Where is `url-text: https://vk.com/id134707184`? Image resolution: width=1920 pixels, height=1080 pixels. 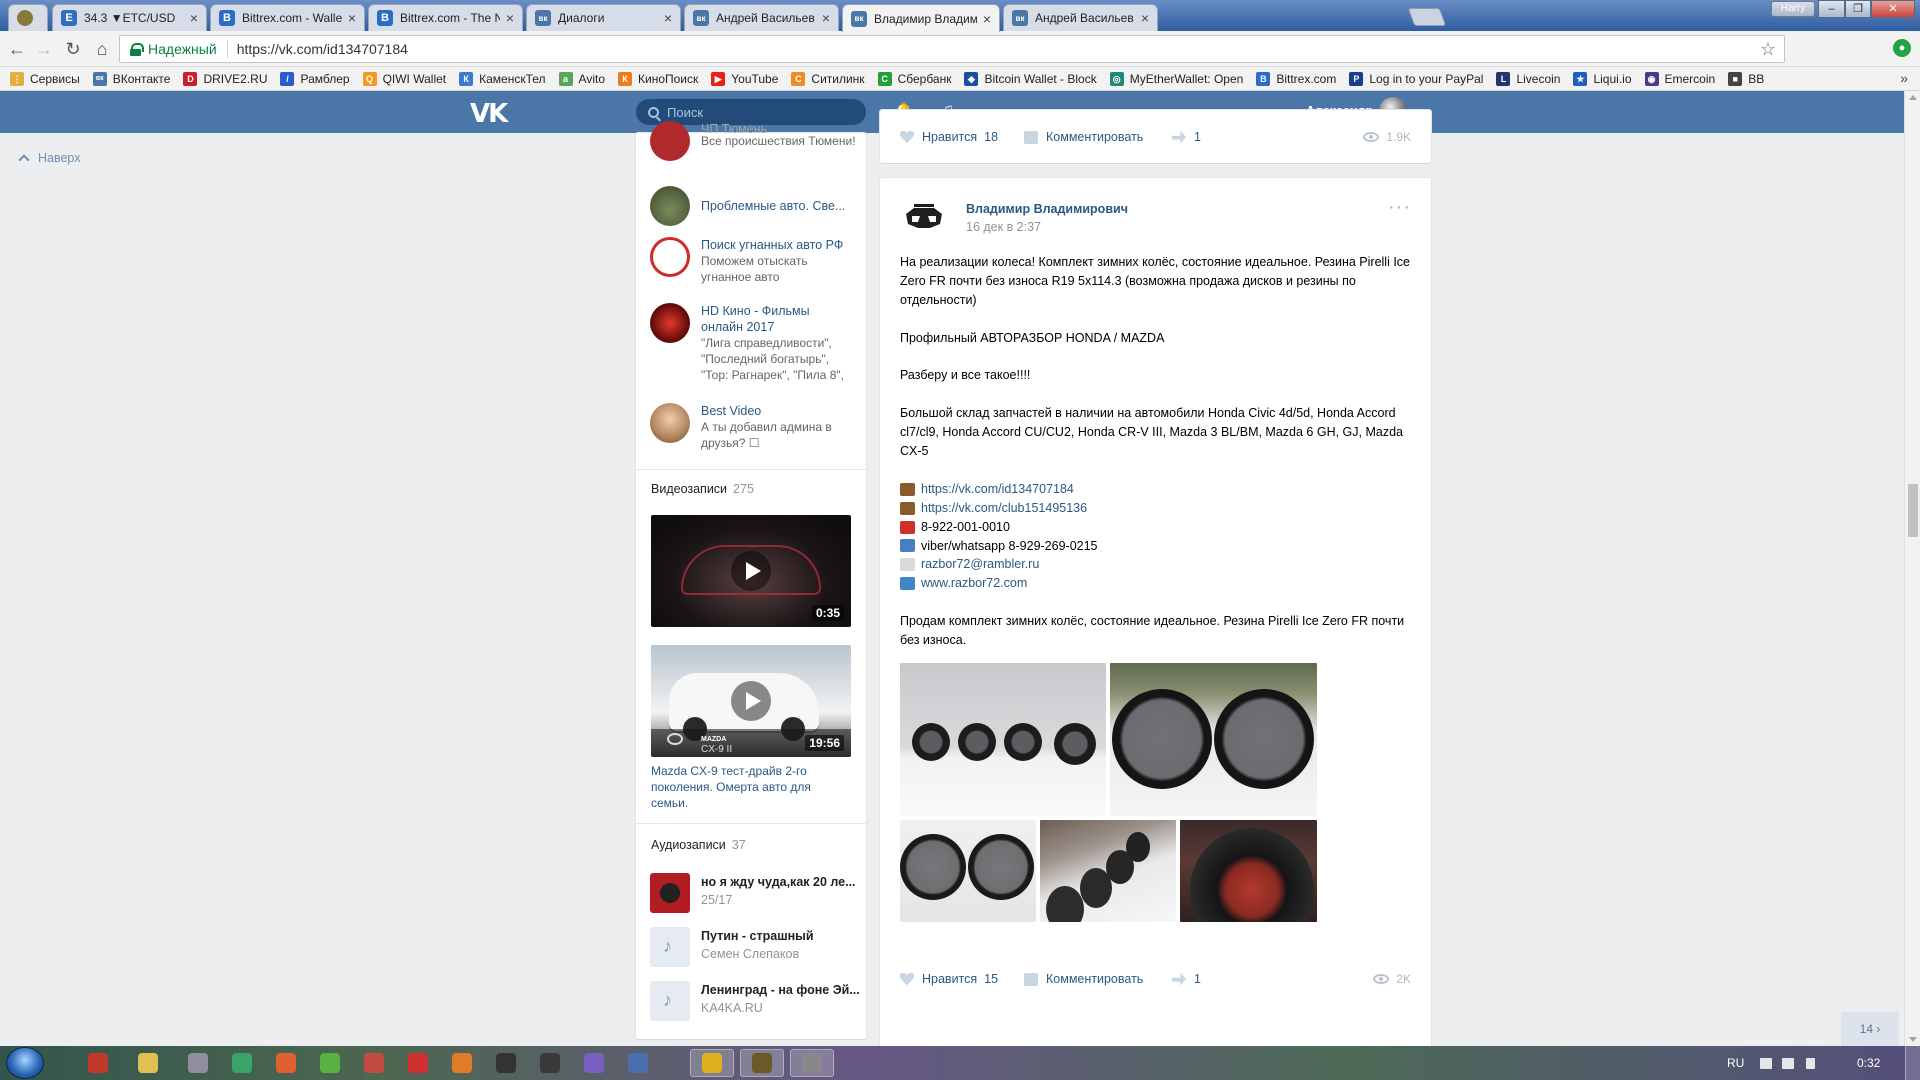 url-text: https://vk.com/id134707184 is located at coordinates (322, 49).